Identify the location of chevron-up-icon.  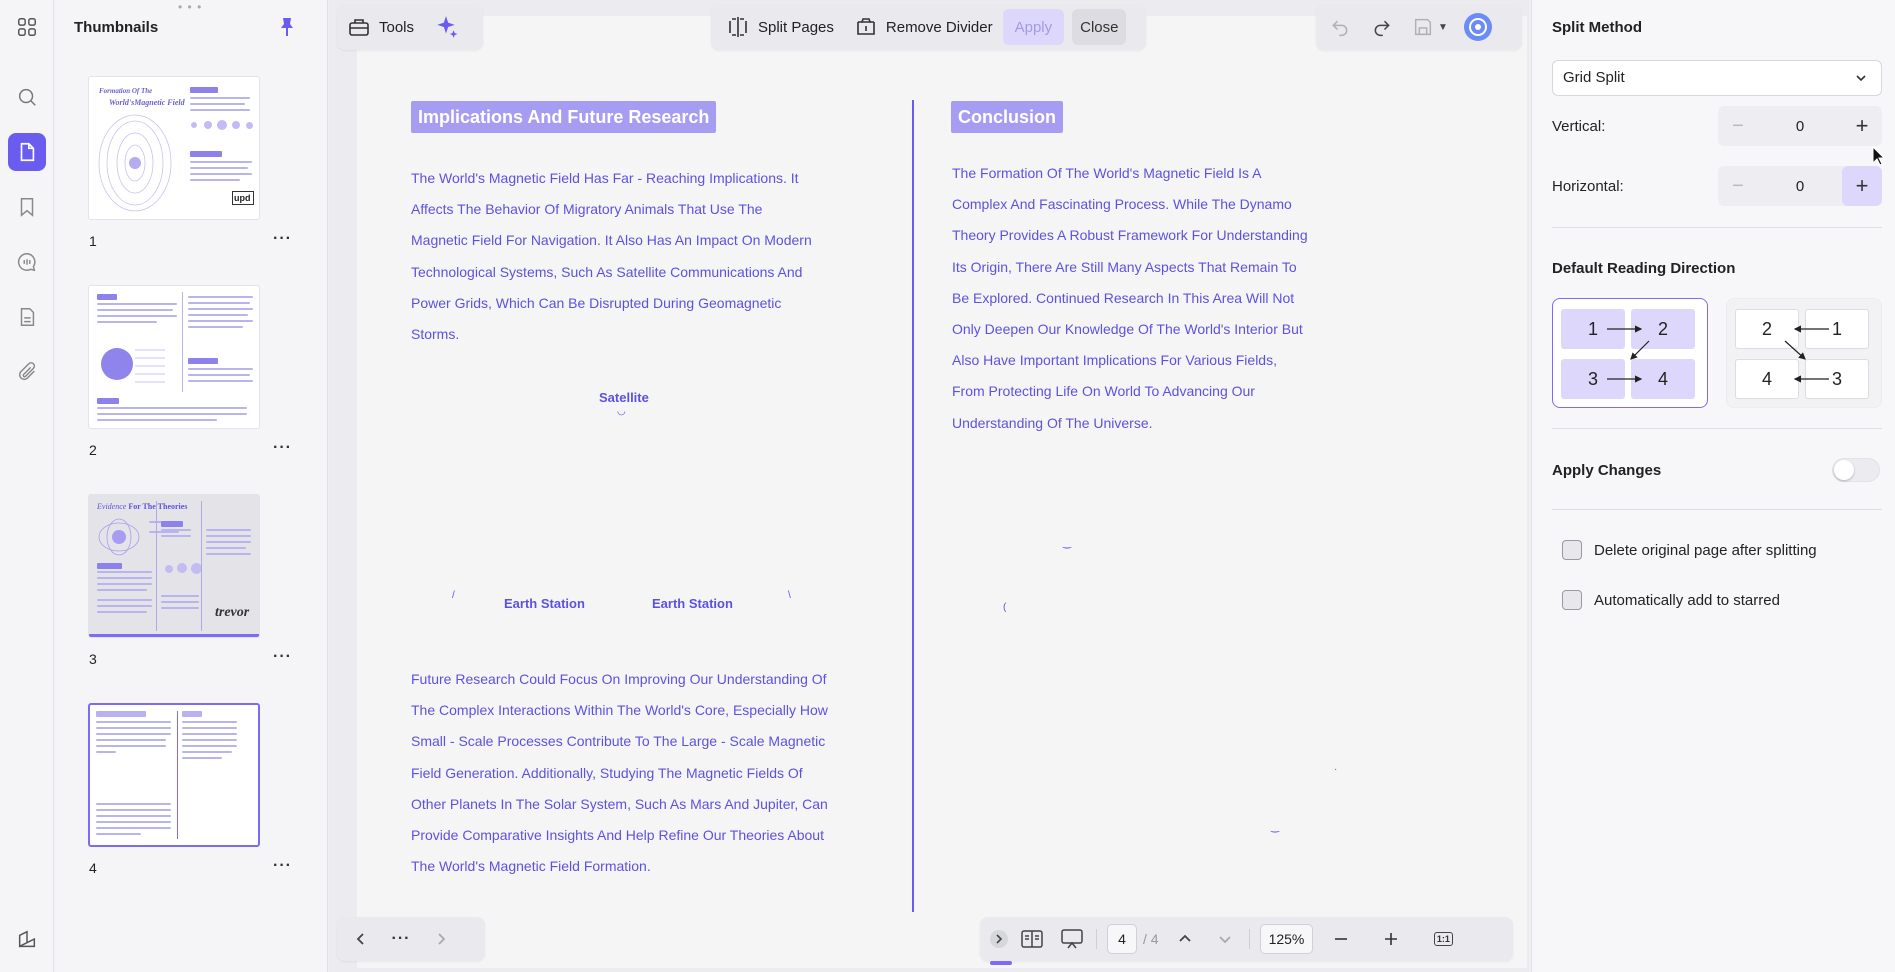
(1185, 939).